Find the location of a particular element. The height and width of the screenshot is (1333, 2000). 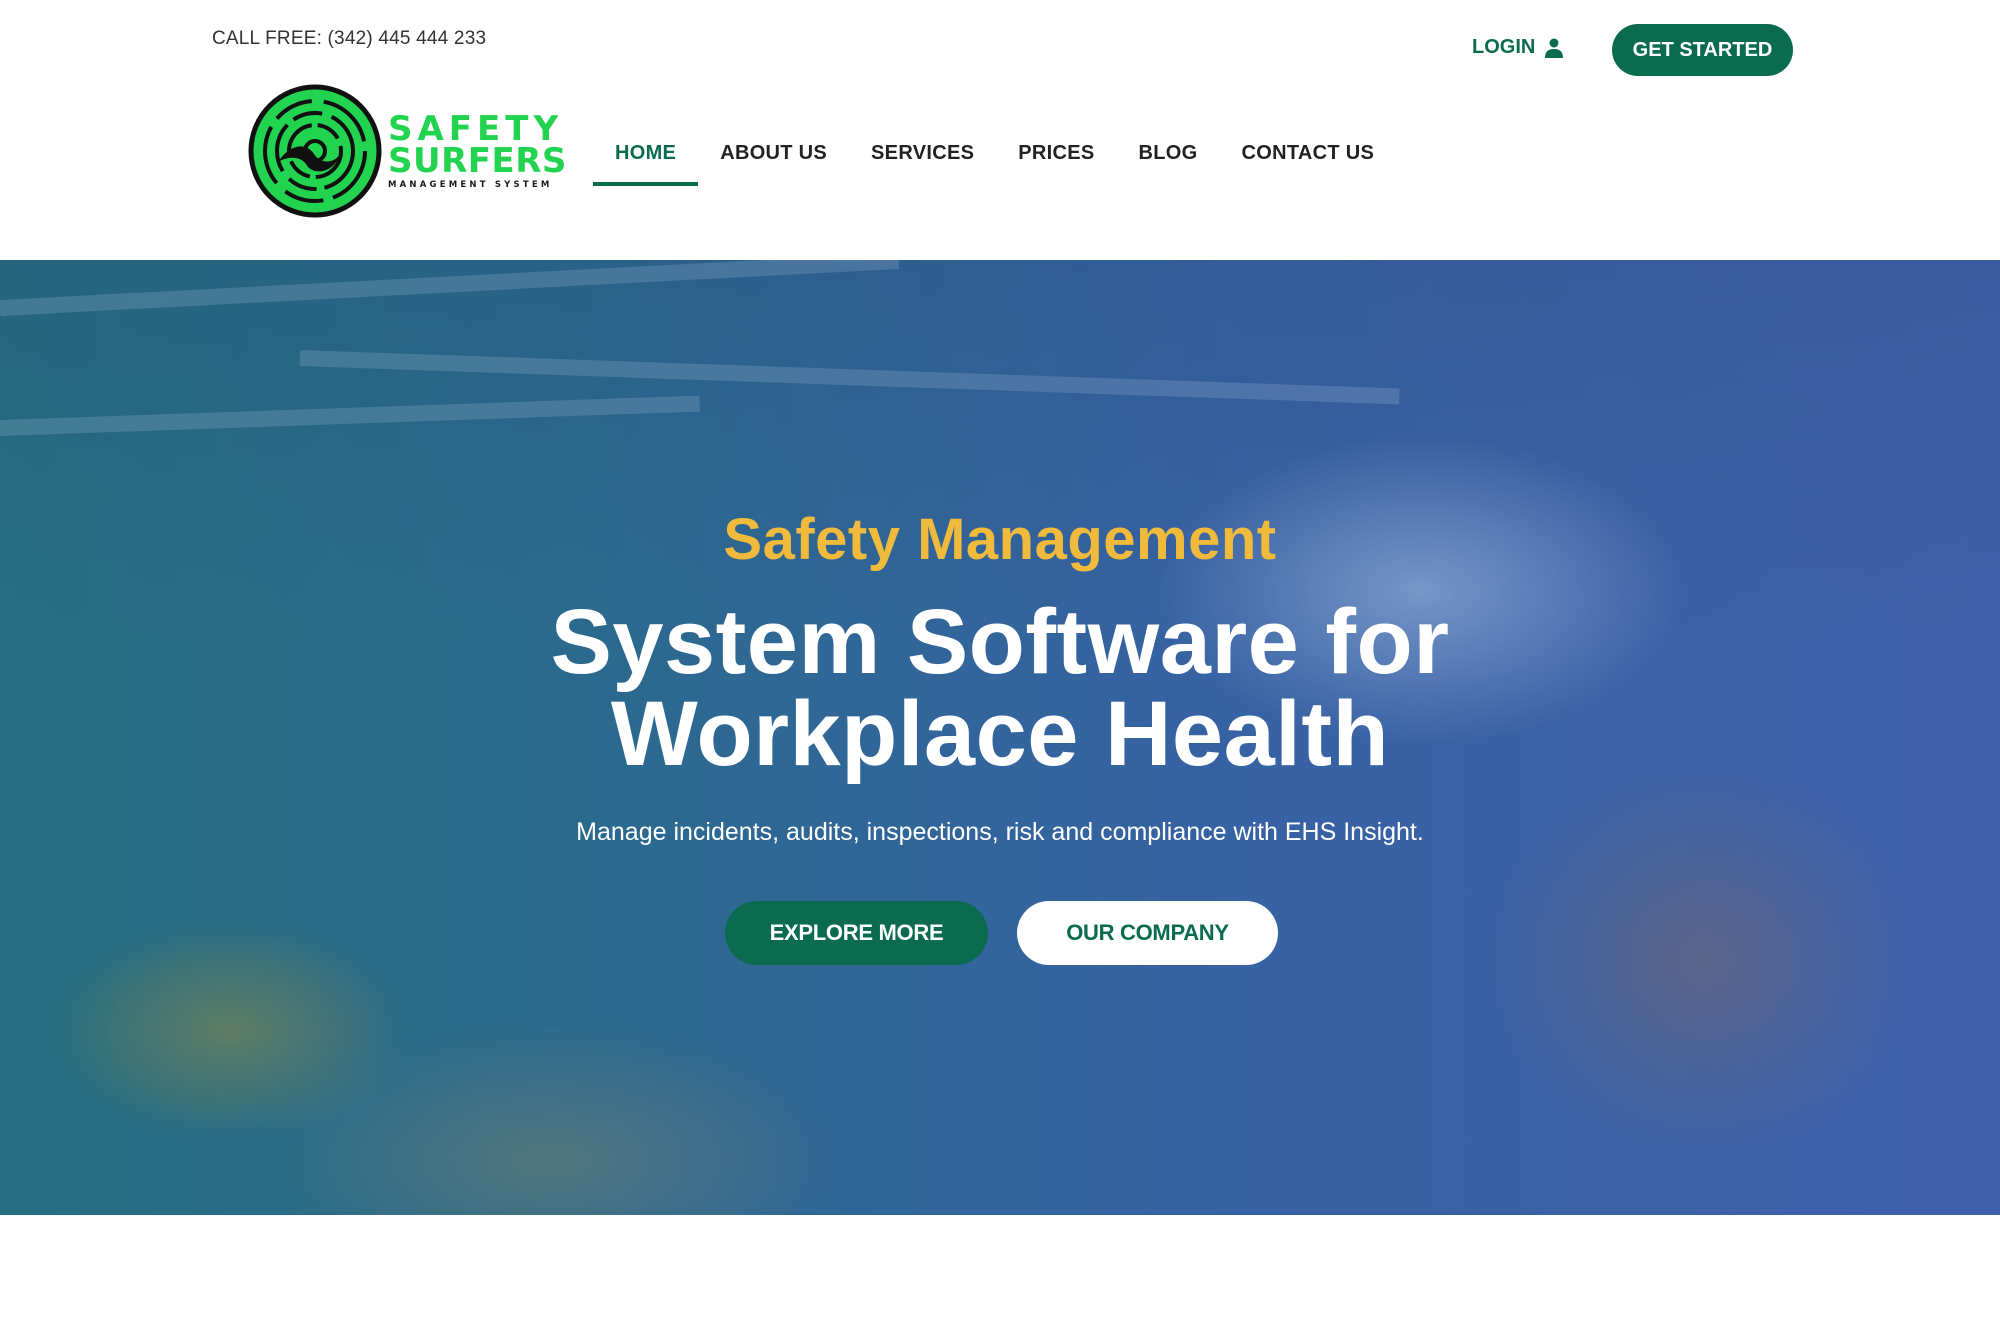

login-link: LOGIN is located at coordinates (1518, 47).